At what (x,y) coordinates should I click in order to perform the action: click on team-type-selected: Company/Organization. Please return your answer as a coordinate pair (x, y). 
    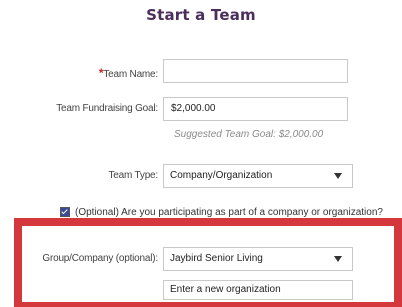
    Looking at the image, I should click on (221, 175).